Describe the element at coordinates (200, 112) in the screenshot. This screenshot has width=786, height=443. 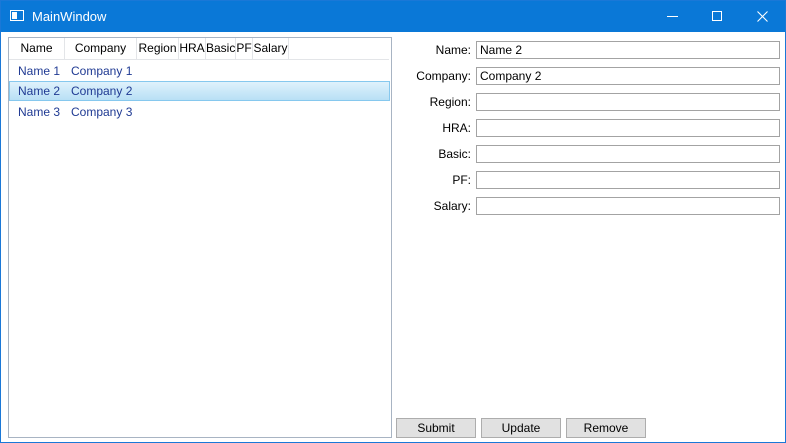
I see `list-row: Name 3 Company 3` at that location.